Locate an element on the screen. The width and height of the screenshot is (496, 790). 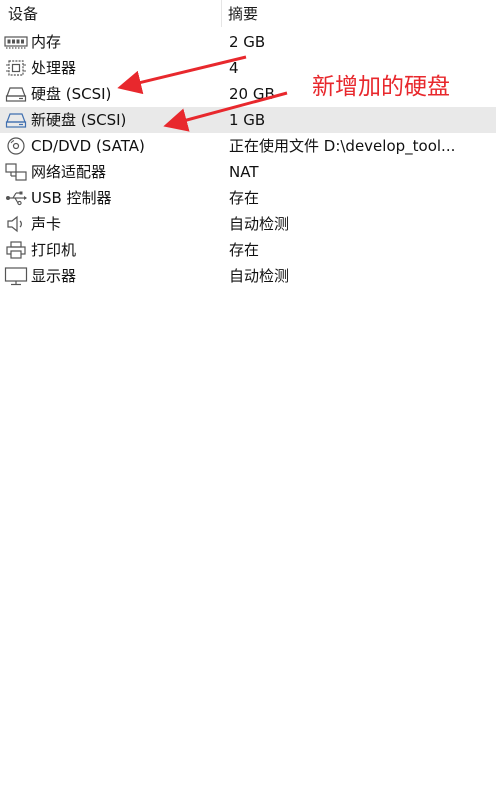
network-adapter-icon is located at coordinates (16, 172).